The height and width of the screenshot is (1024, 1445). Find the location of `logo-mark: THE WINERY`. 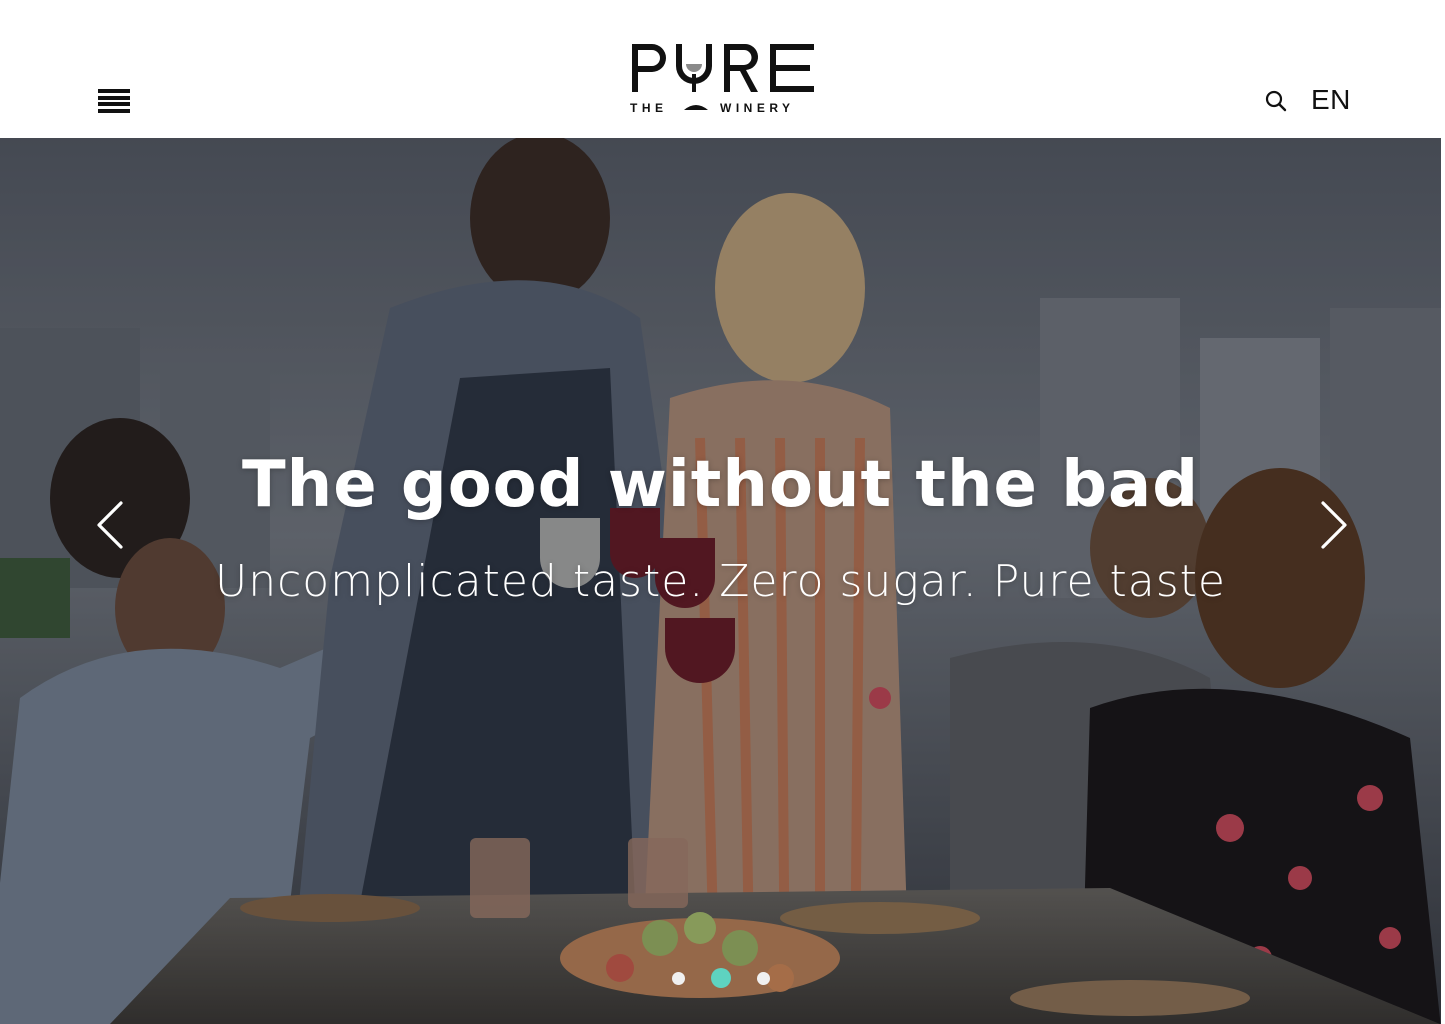

logo-mark: THE WINERY is located at coordinates (722, 79).